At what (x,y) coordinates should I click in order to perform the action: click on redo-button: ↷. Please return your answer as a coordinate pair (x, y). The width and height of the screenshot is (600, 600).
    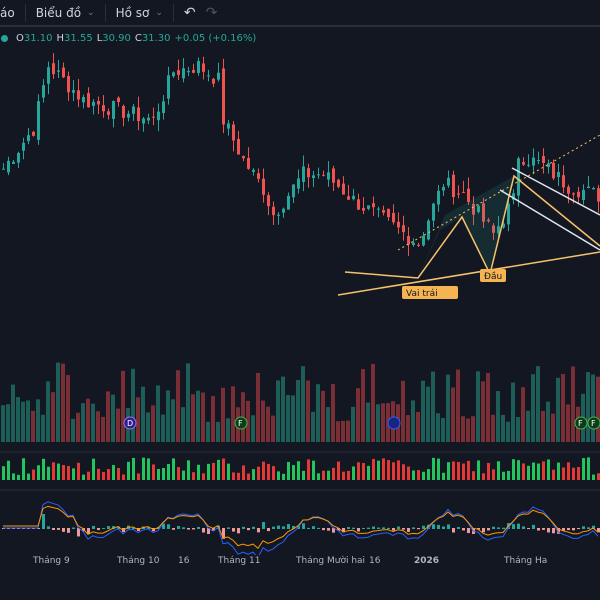
    Looking at the image, I should click on (212, 12).